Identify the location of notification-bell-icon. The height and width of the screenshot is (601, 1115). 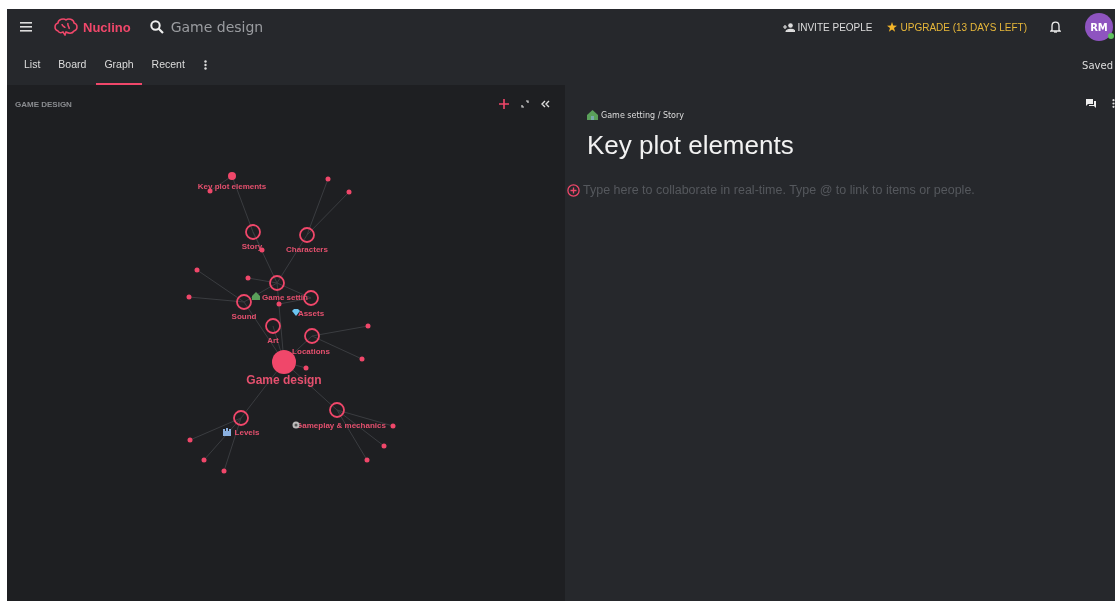
(1055, 27).